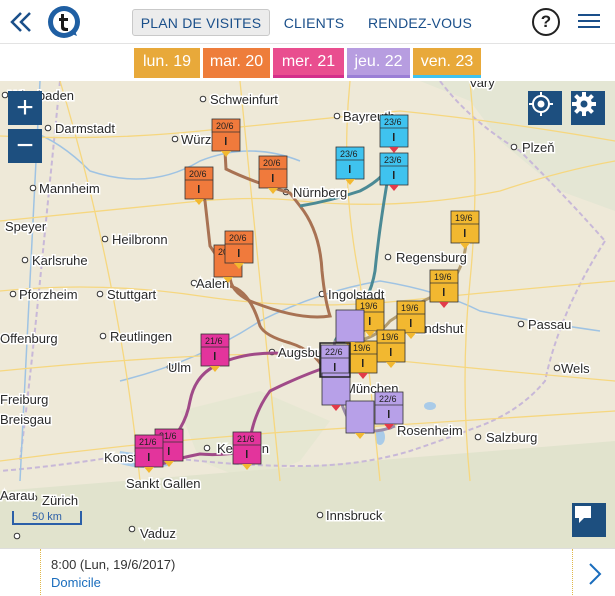 The width and height of the screenshot is (615, 596). What do you see at coordinates (307, 572) in the screenshot?
I see `route-detail-bar: 8:00 (Lun, 19/6/2017) Domicile` at bounding box center [307, 572].